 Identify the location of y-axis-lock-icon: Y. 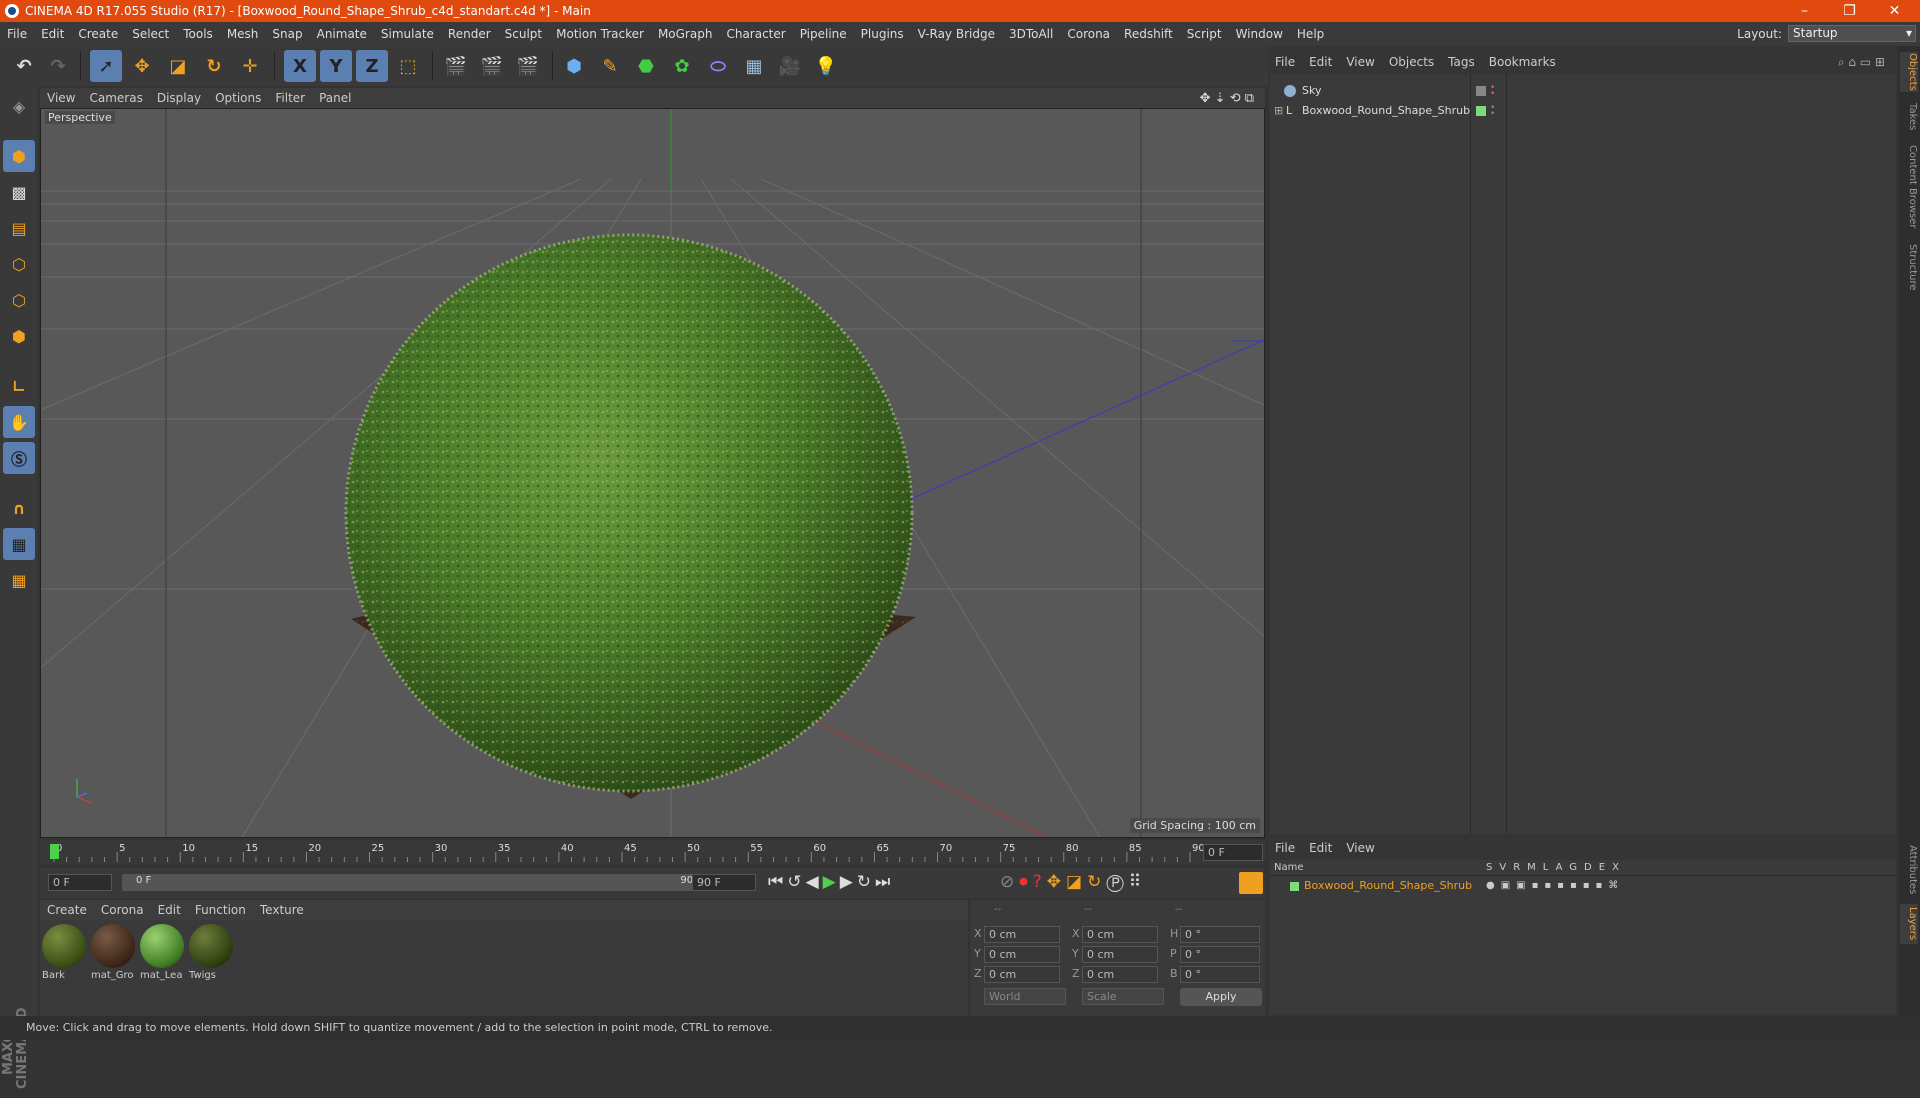
(336, 66).